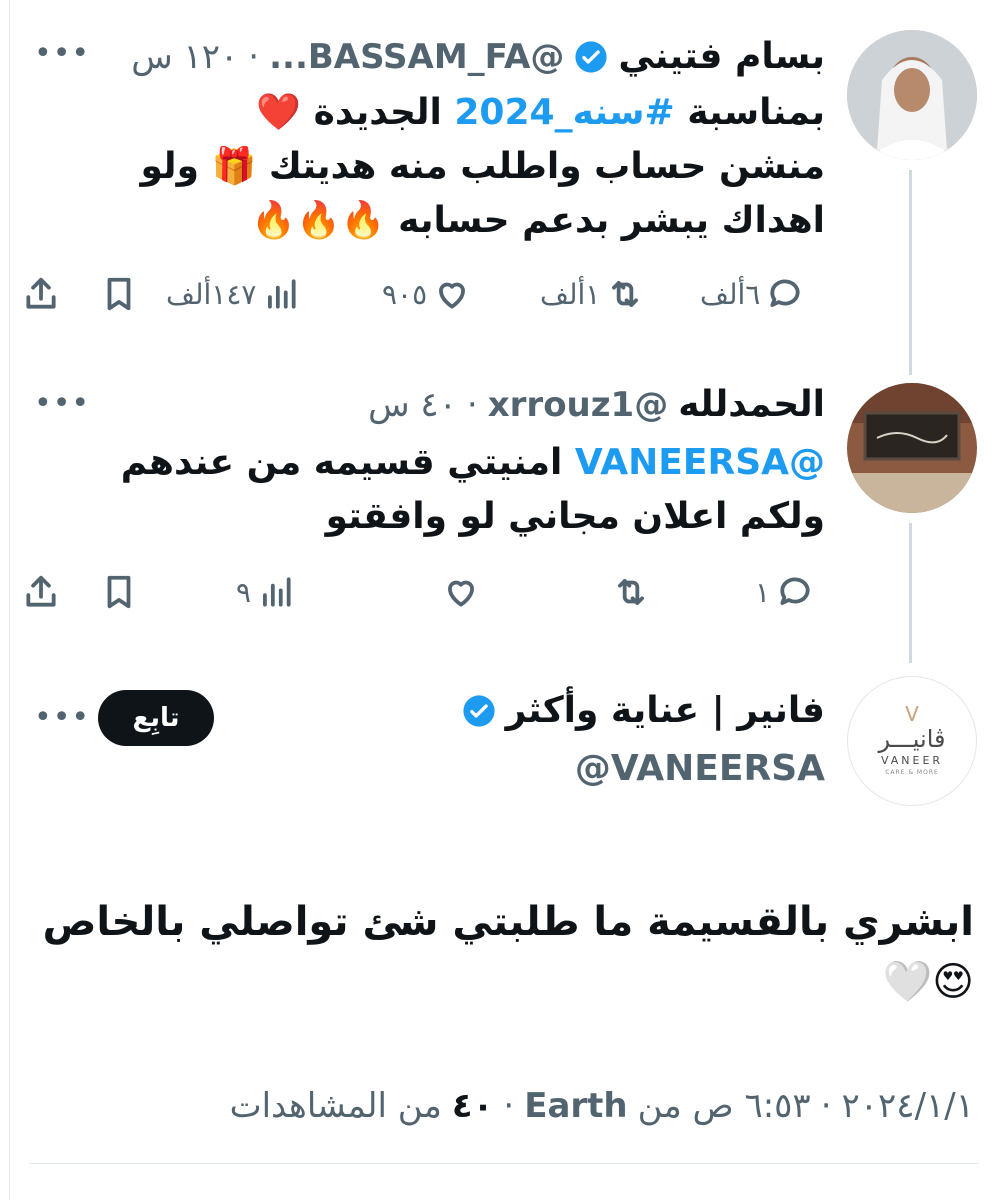  What do you see at coordinates (912, 714) in the screenshot?
I see `avatar-logo-mark: V` at bounding box center [912, 714].